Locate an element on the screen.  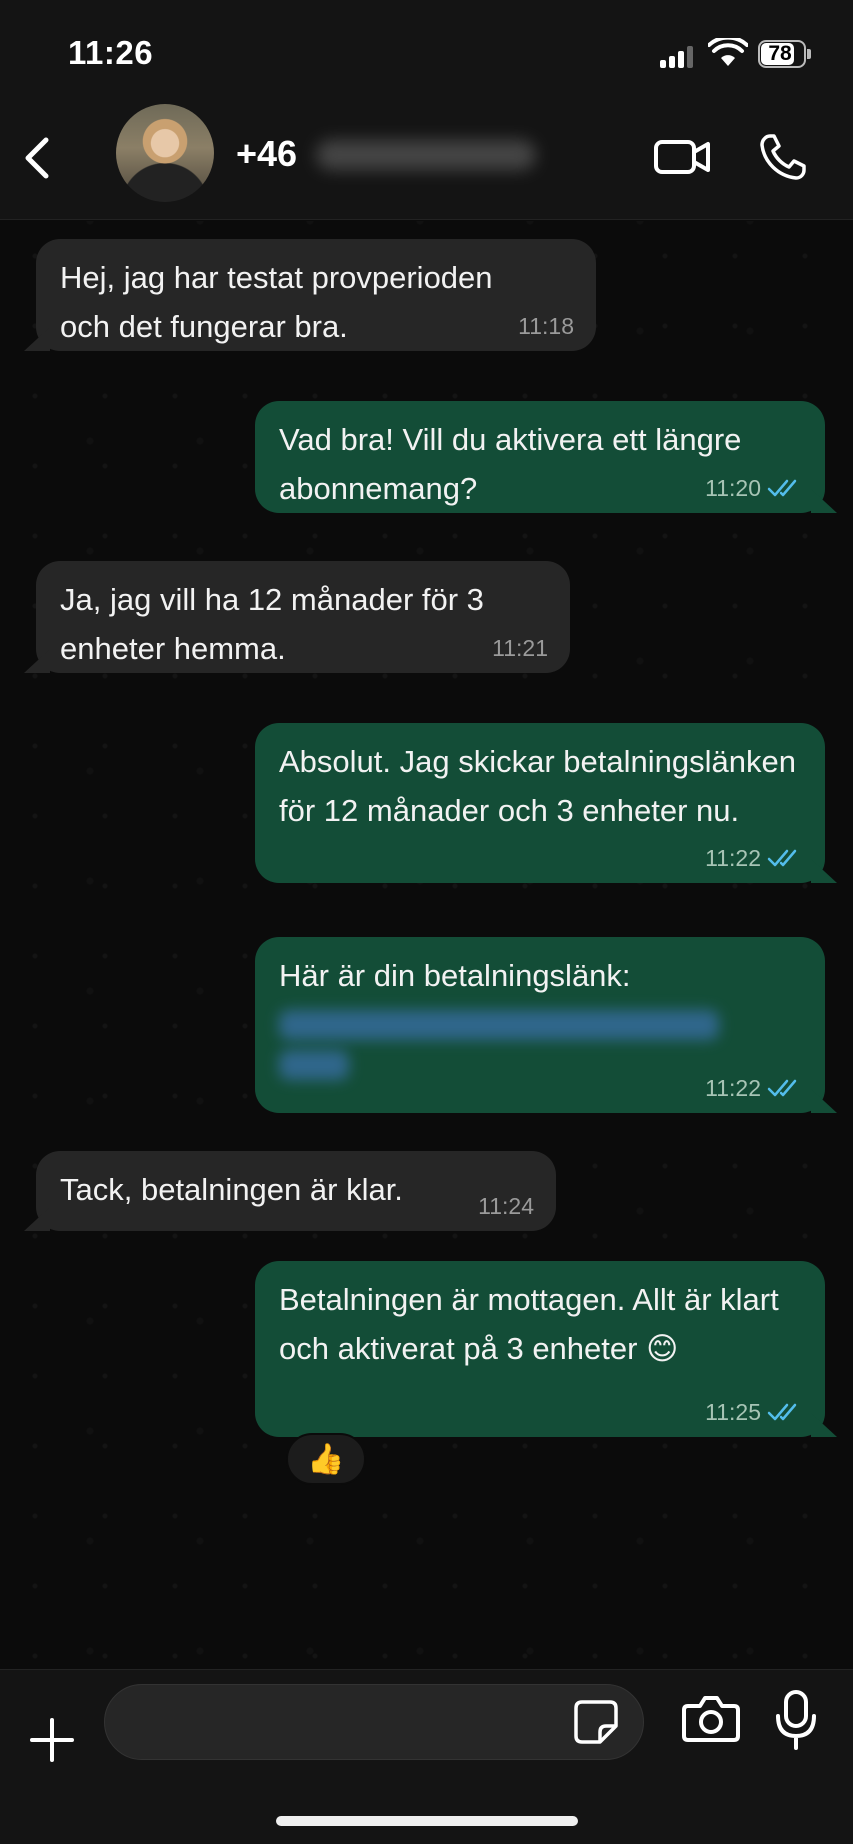
payment-link-blurred is located at coordinates (499, 1025).